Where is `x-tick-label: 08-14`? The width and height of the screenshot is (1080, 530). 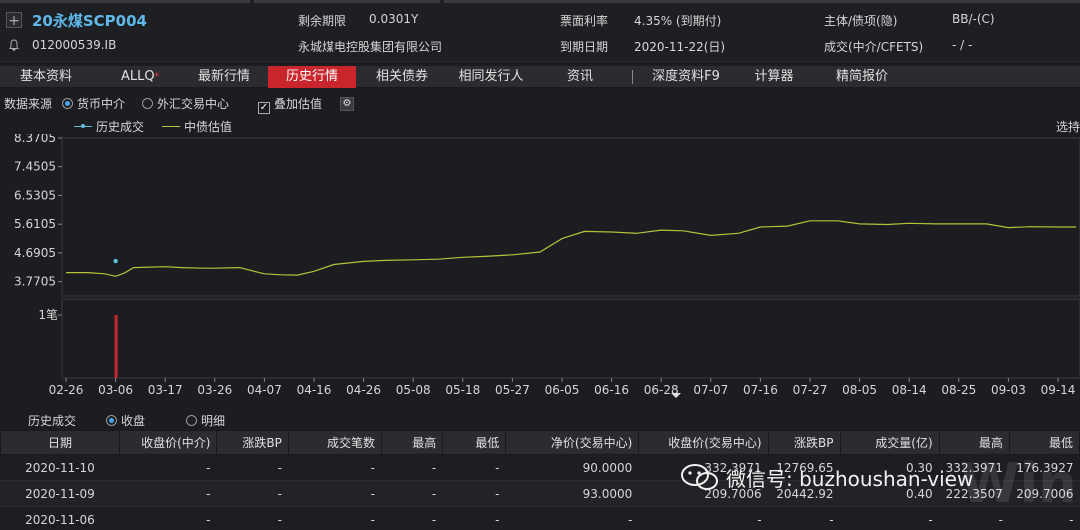
x-tick-label: 08-14 is located at coordinates (909, 390).